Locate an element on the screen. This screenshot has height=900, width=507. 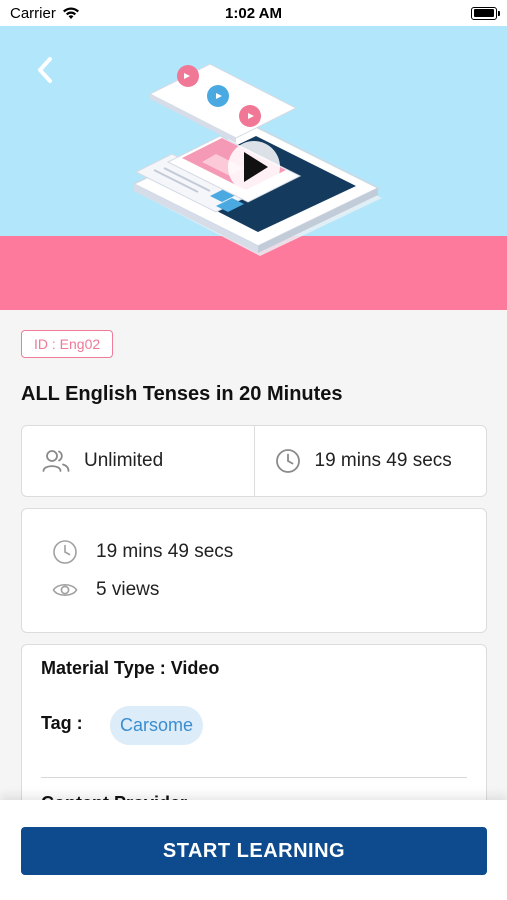
start-learning-button: START LEARNING is located at coordinates (254, 851).